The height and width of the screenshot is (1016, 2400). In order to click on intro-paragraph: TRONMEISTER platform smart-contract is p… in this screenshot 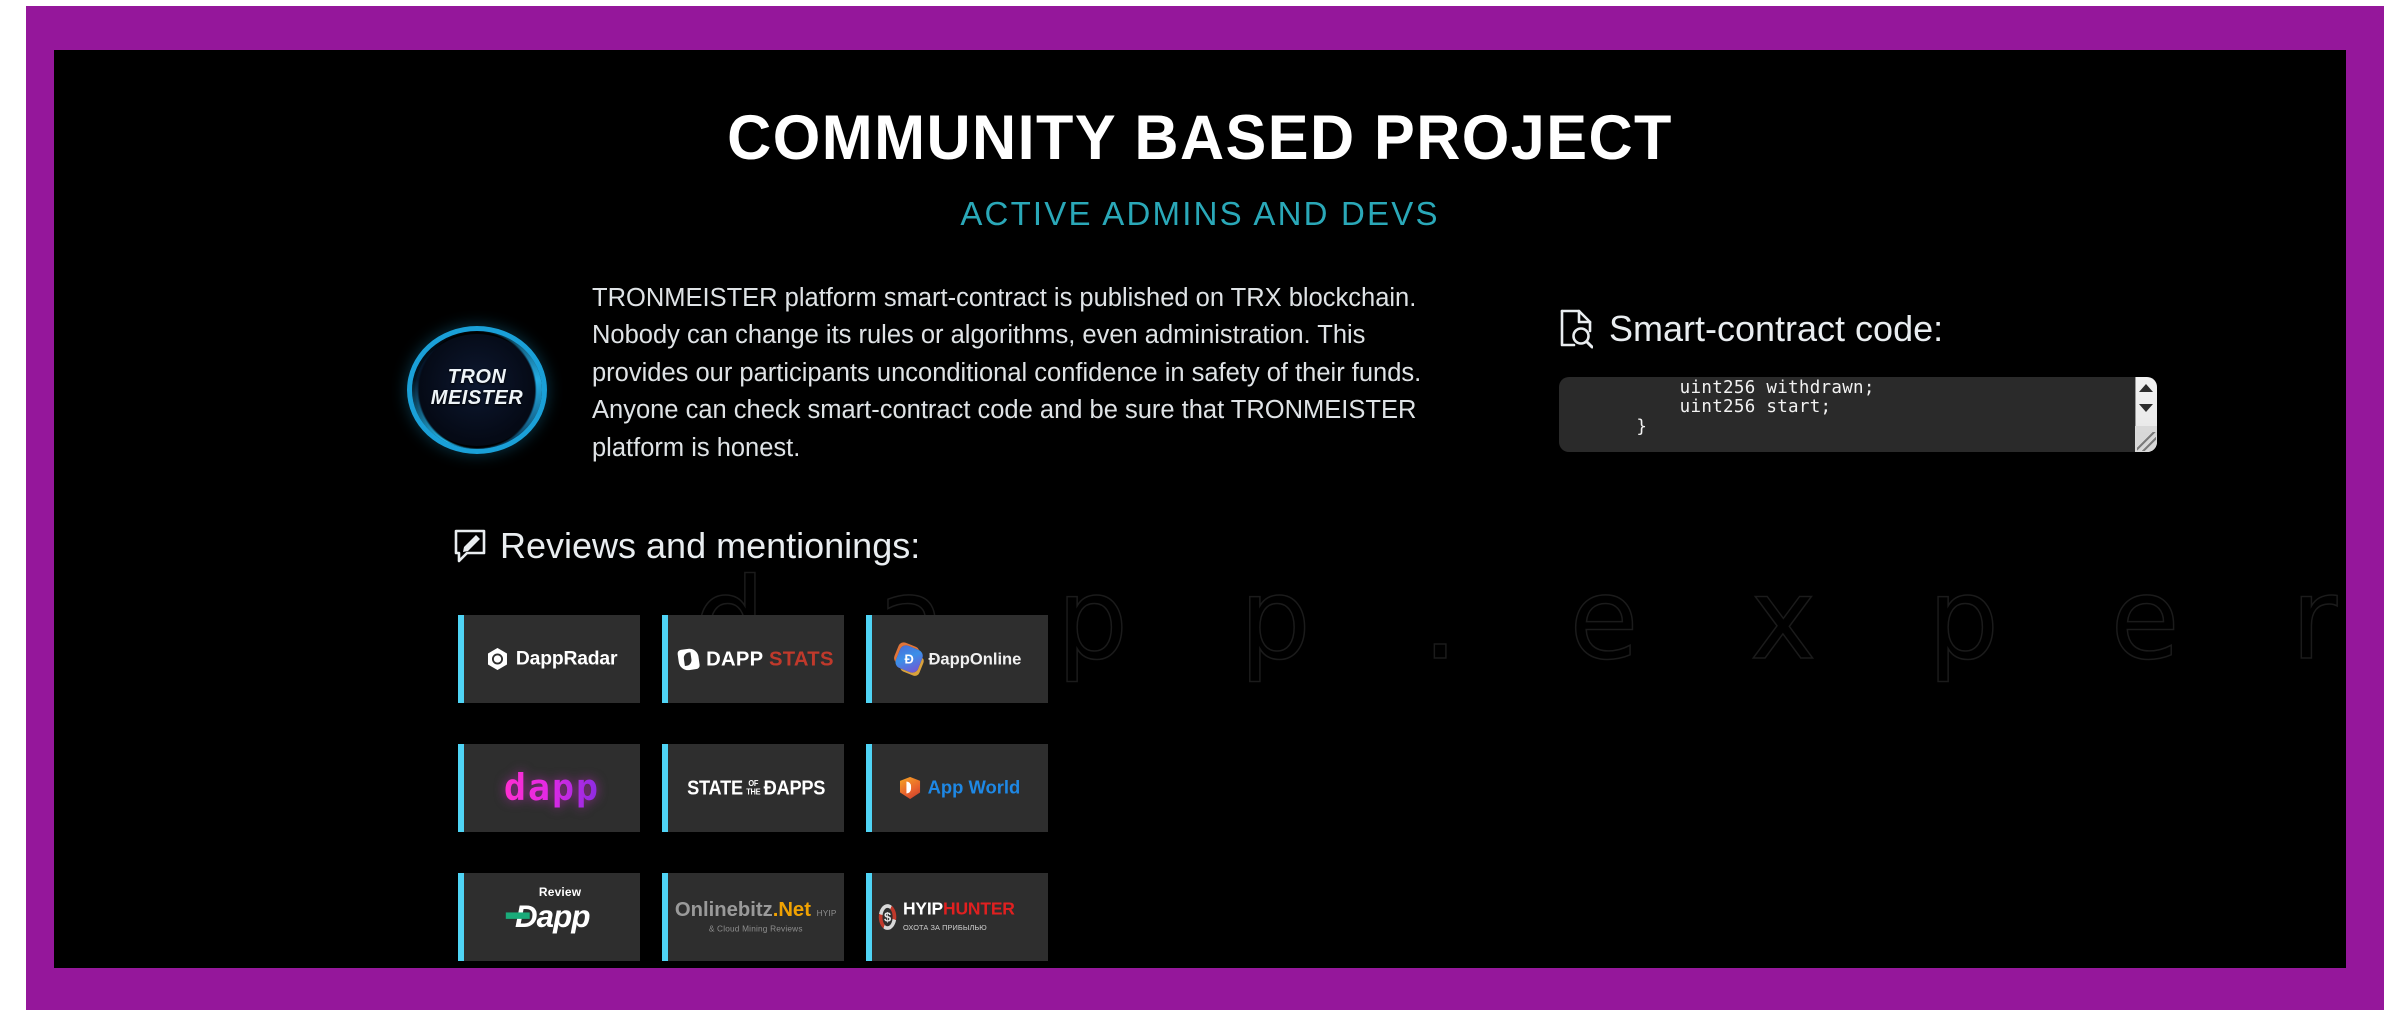, I will do `click(1007, 373)`.